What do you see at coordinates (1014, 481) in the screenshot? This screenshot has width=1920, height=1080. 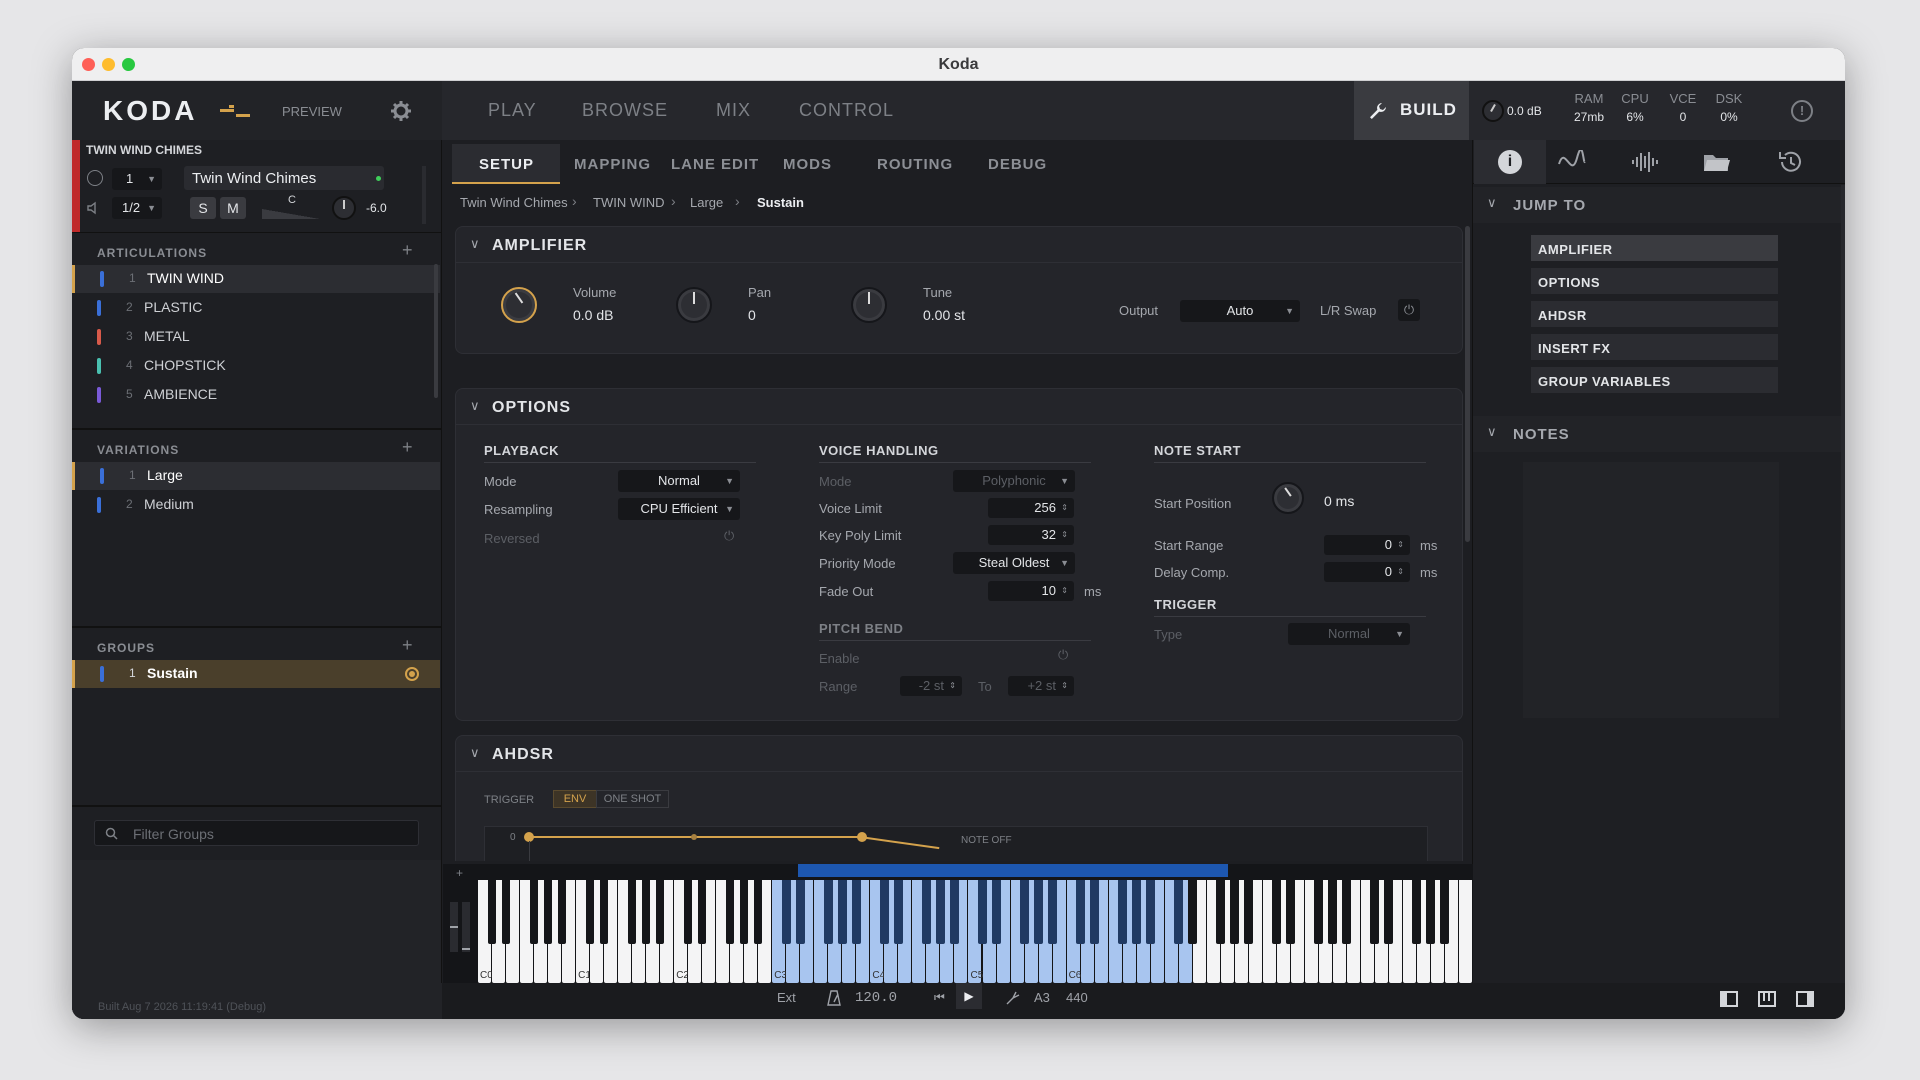 I see `voice-mode-select: Polyphonic ▼` at bounding box center [1014, 481].